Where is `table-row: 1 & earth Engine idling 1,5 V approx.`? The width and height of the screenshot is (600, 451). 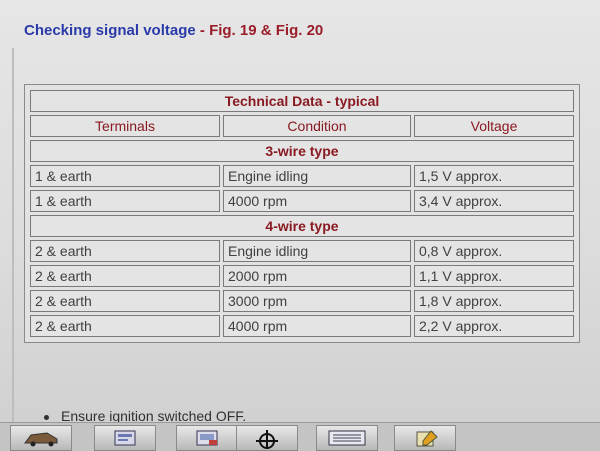
table-row: 1 & earth Engine idling 1,5 V approx. is located at coordinates (302, 176).